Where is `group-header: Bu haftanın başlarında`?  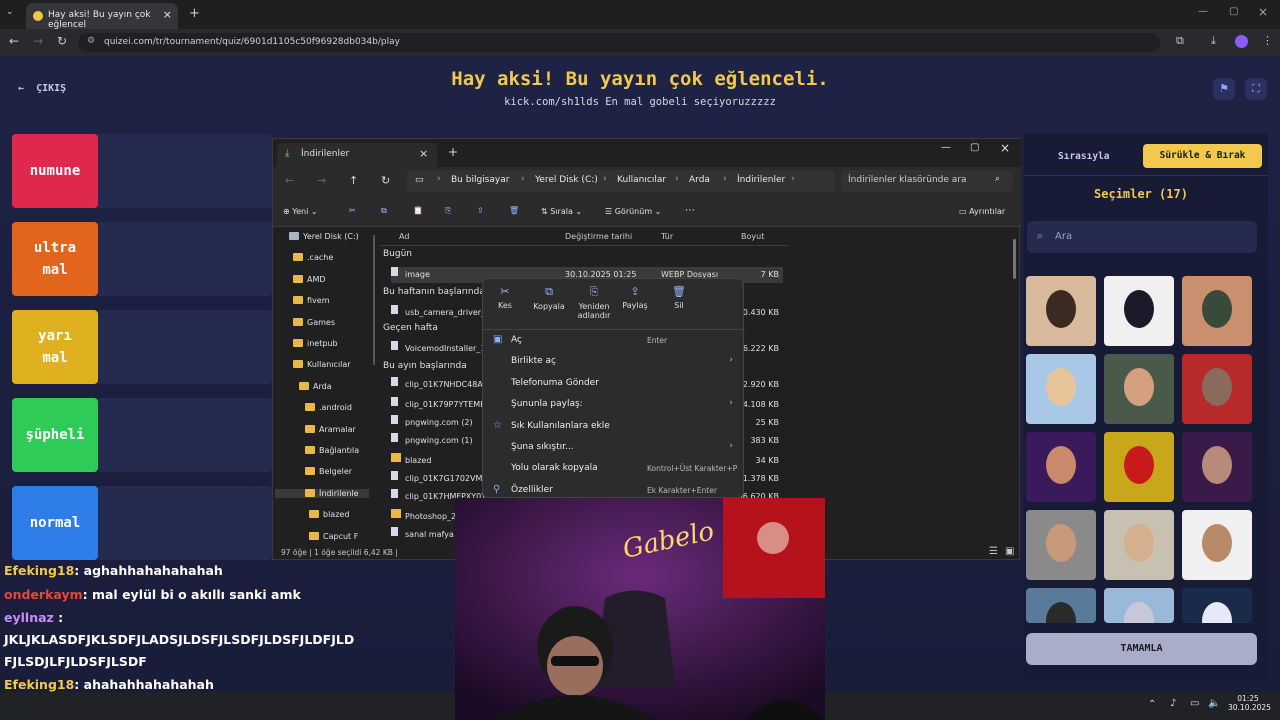
group-header: Bu haftanın başlarında is located at coordinates (434, 292).